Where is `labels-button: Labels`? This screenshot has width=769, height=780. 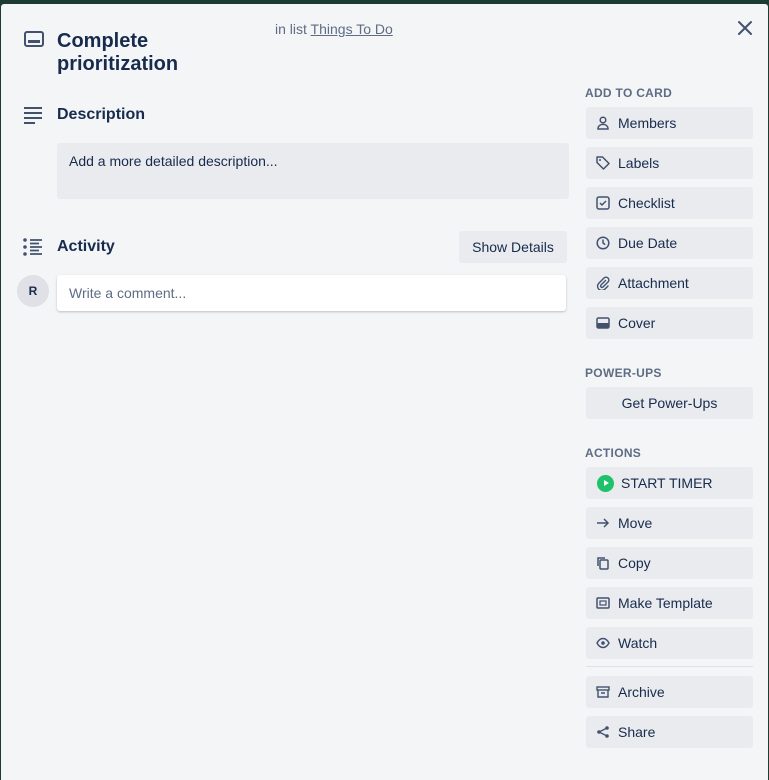 labels-button: Labels is located at coordinates (669, 163).